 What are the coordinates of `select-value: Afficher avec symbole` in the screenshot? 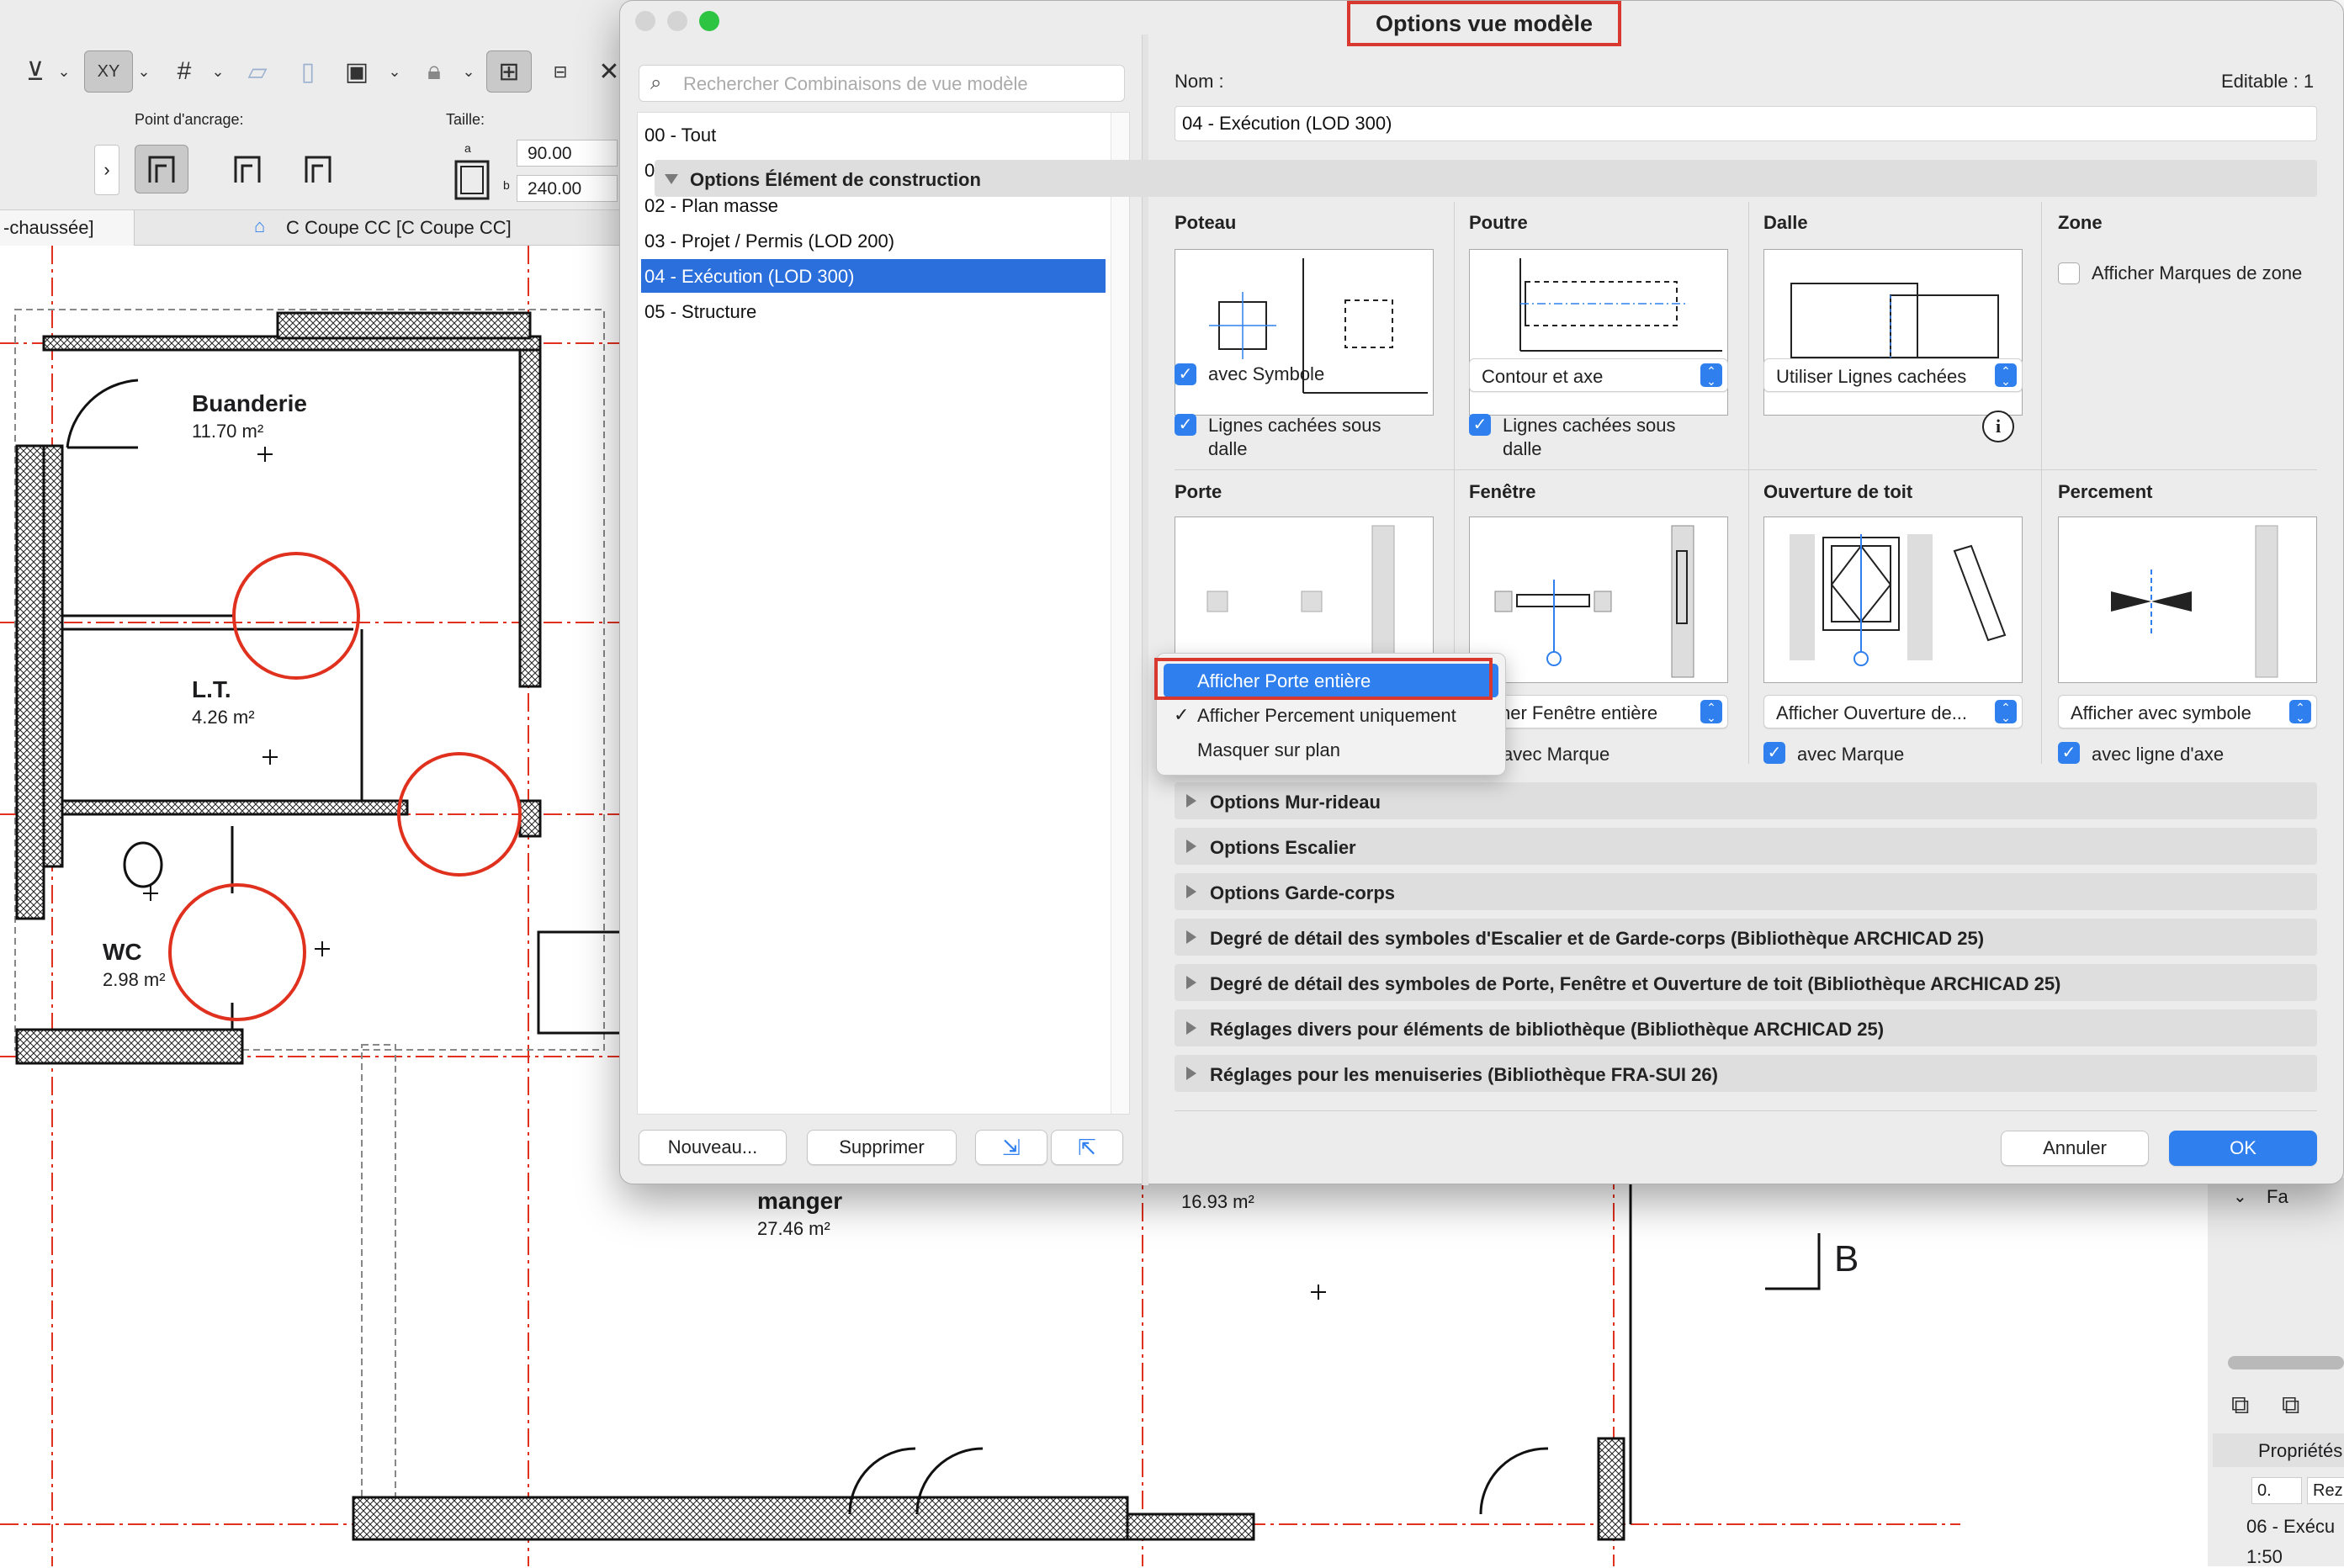 It's located at (2161, 712).